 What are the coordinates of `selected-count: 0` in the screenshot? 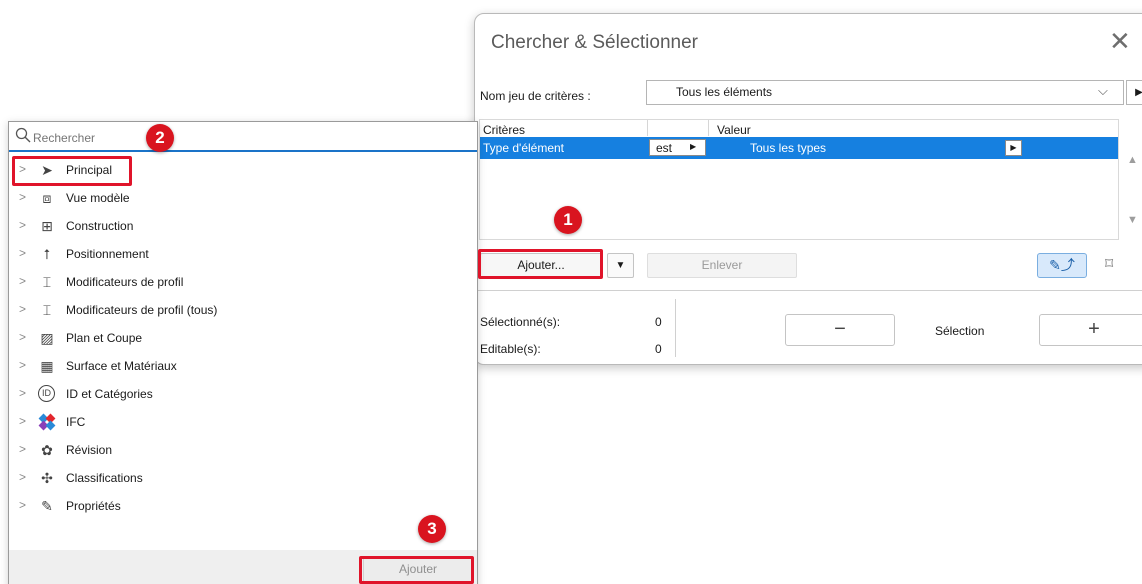 It's located at (658, 322).